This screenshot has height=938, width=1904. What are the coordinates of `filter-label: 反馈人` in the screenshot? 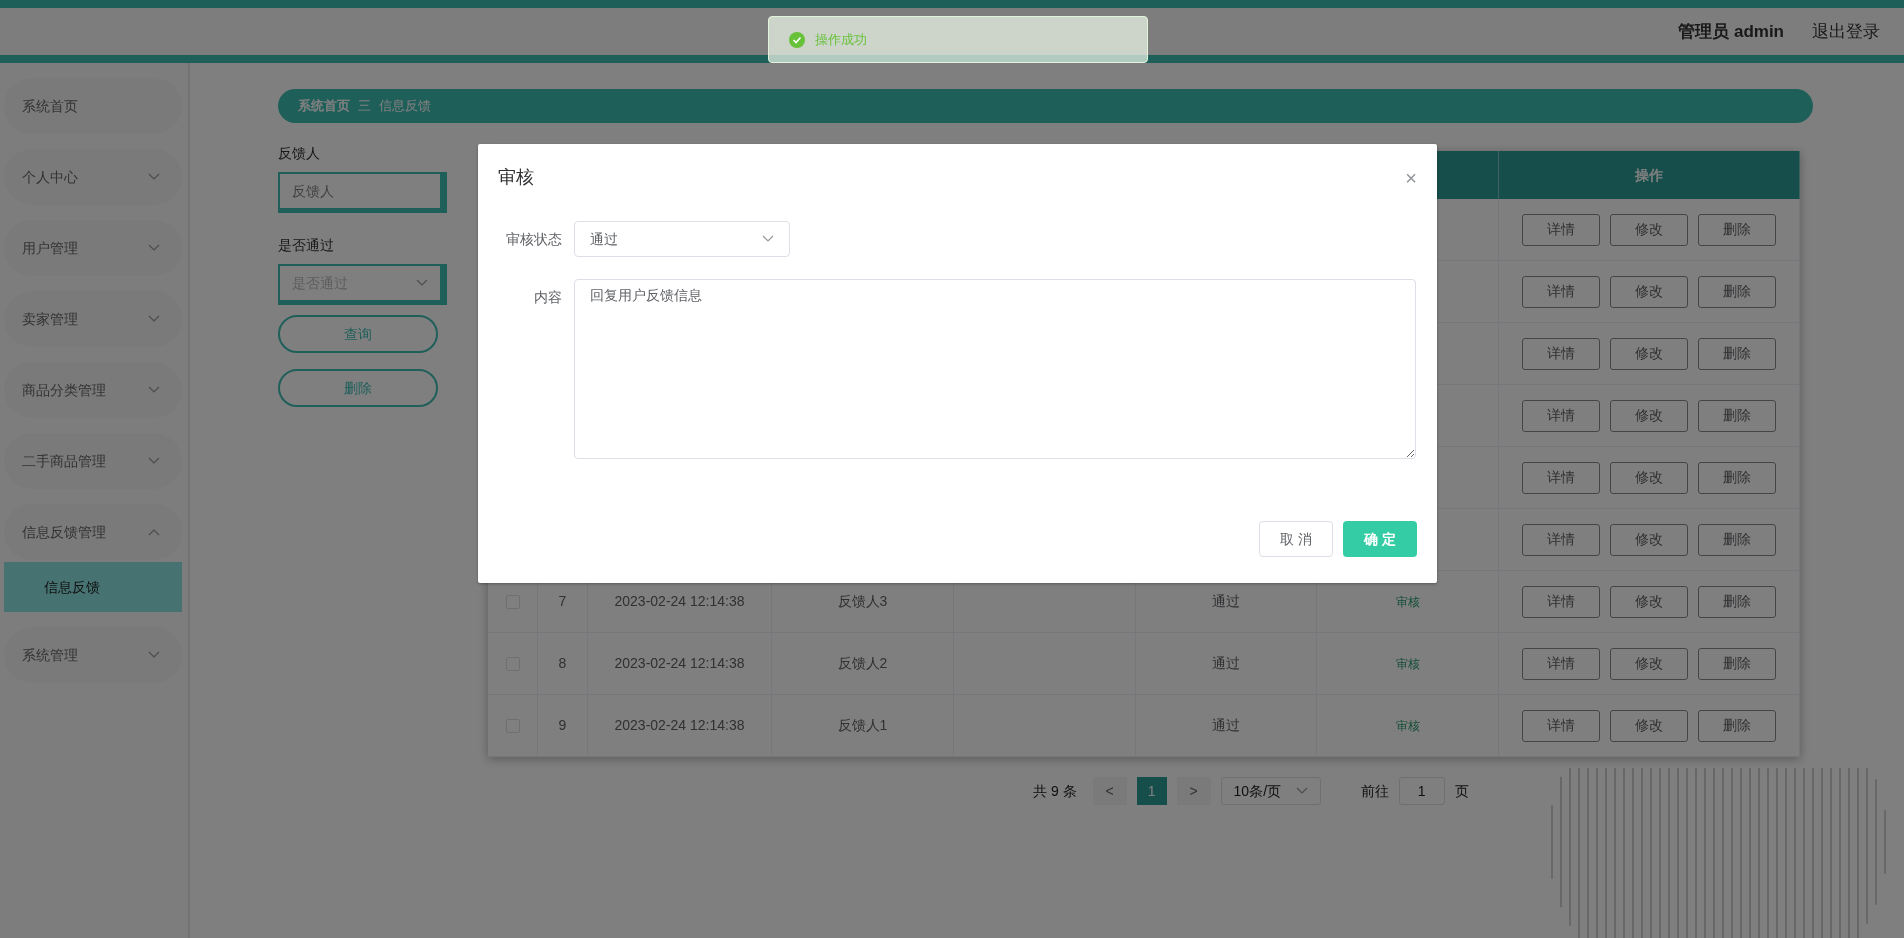 It's located at (299, 153).